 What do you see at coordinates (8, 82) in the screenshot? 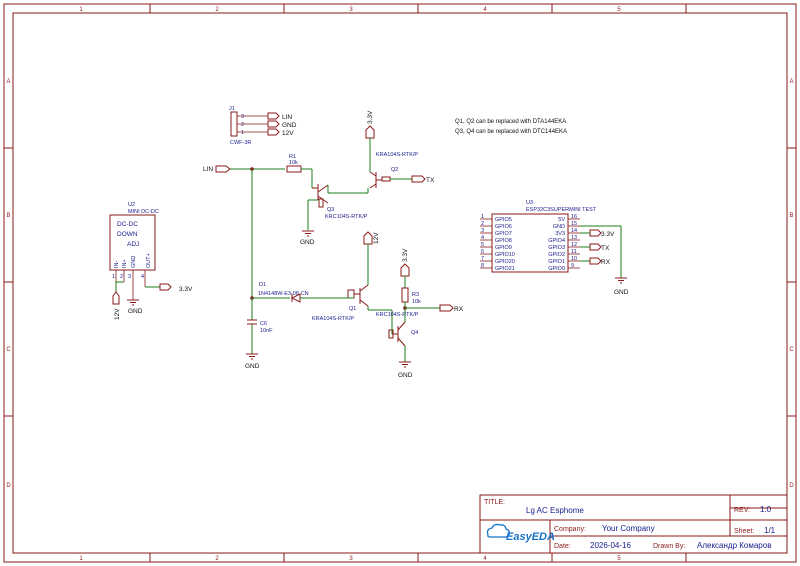
I see `zone-row-a: A` at bounding box center [8, 82].